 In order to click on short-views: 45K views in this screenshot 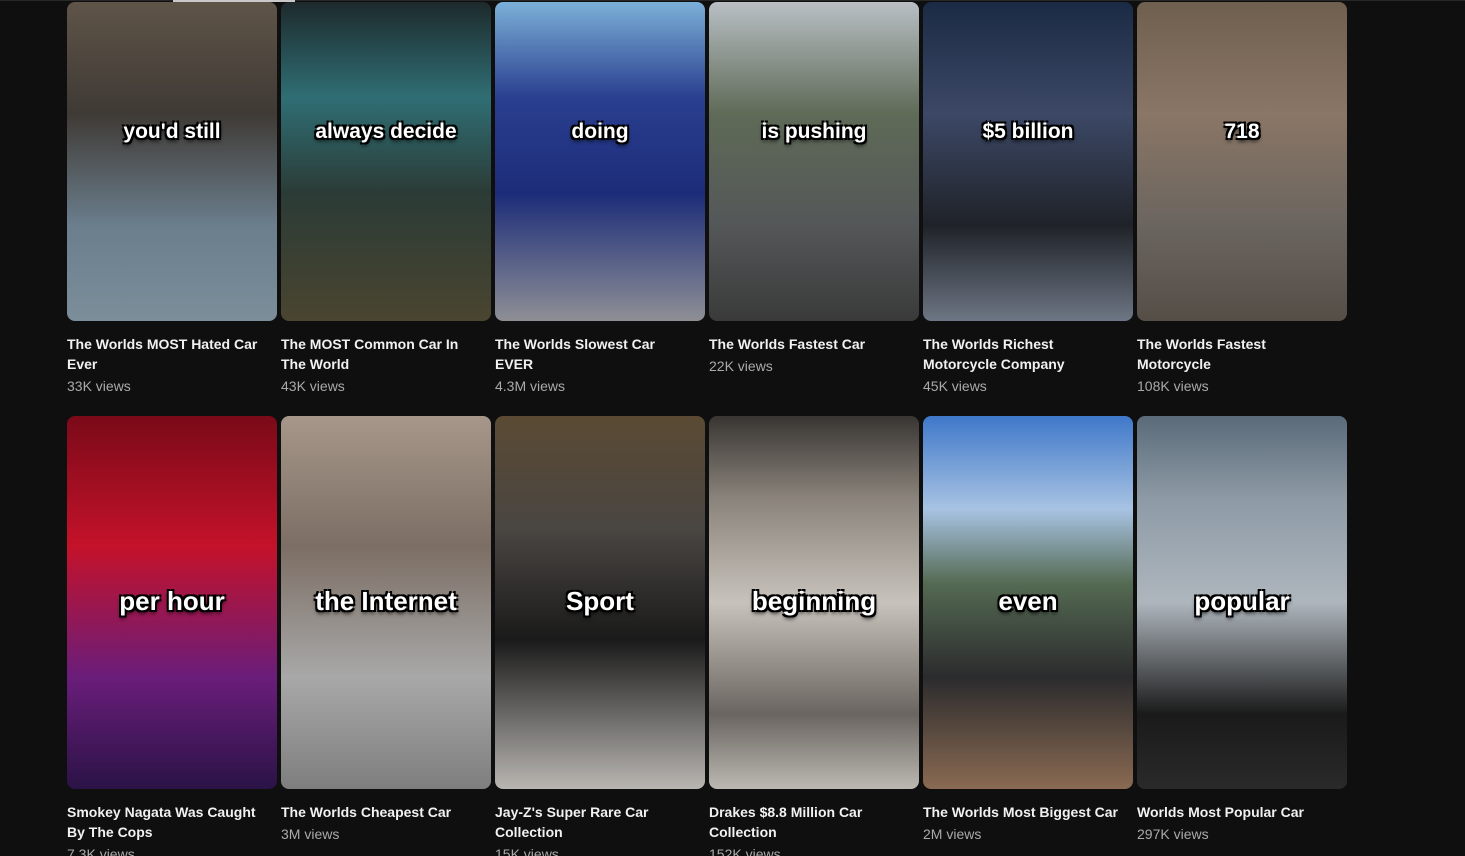, I will do `click(955, 386)`.